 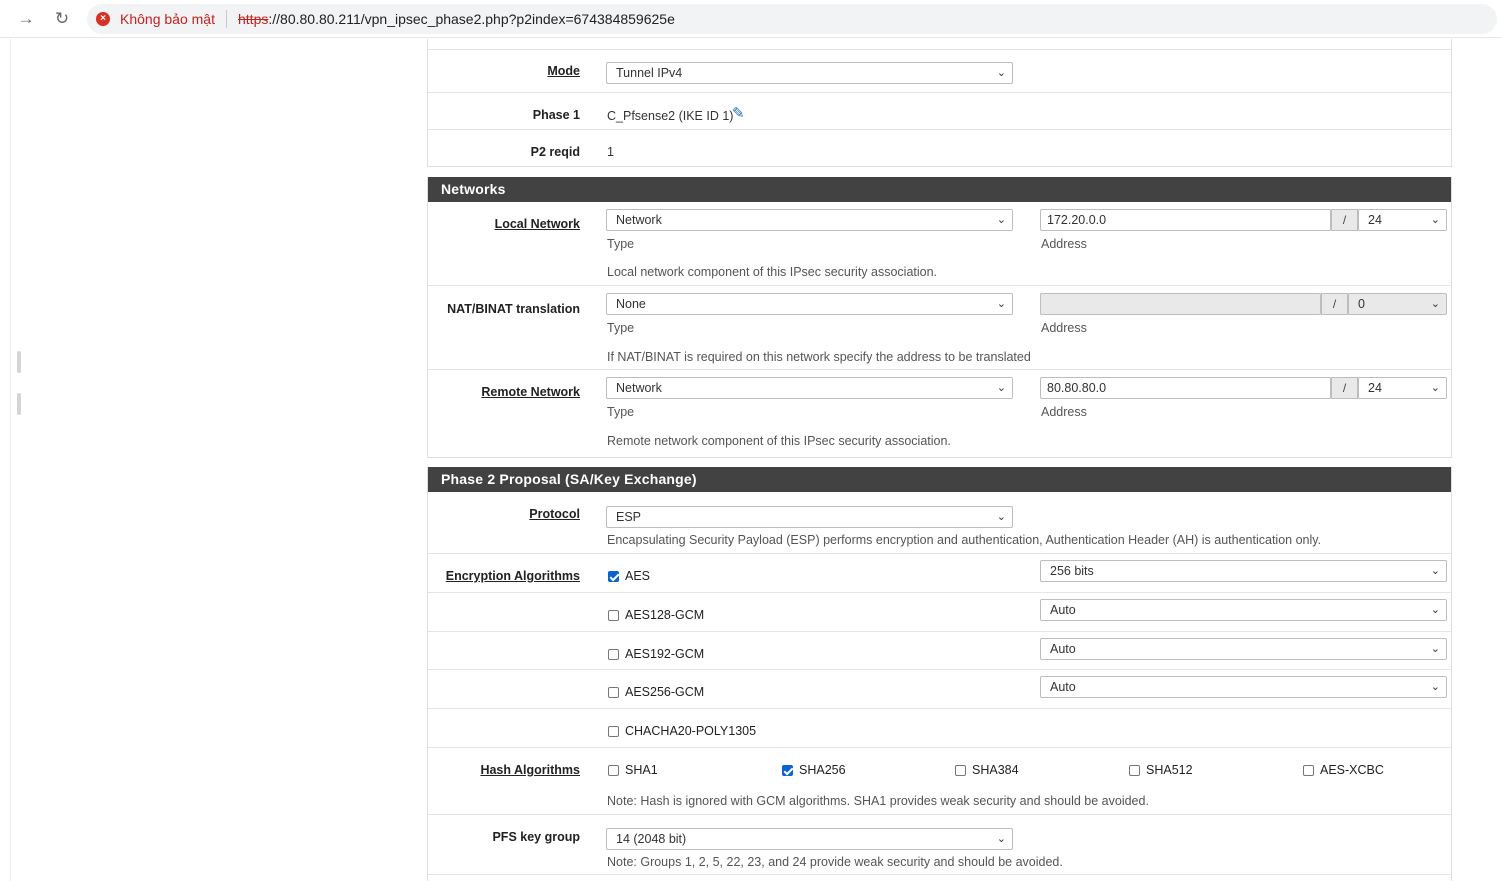 What do you see at coordinates (1352, 770) in the screenshot?
I see `aesxcbc-label: AES-XCBC` at bounding box center [1352, 770].